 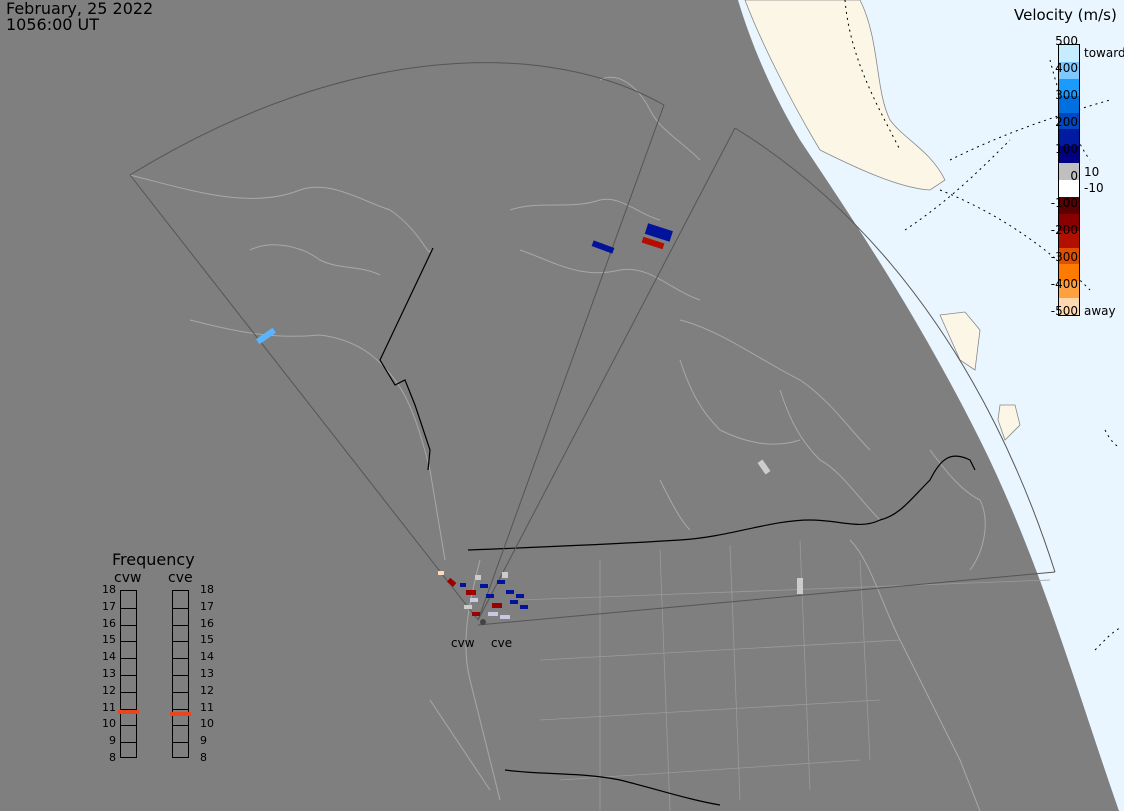 I want to click on colorbar-toward-label: toward, so click(x=1104, y=53).